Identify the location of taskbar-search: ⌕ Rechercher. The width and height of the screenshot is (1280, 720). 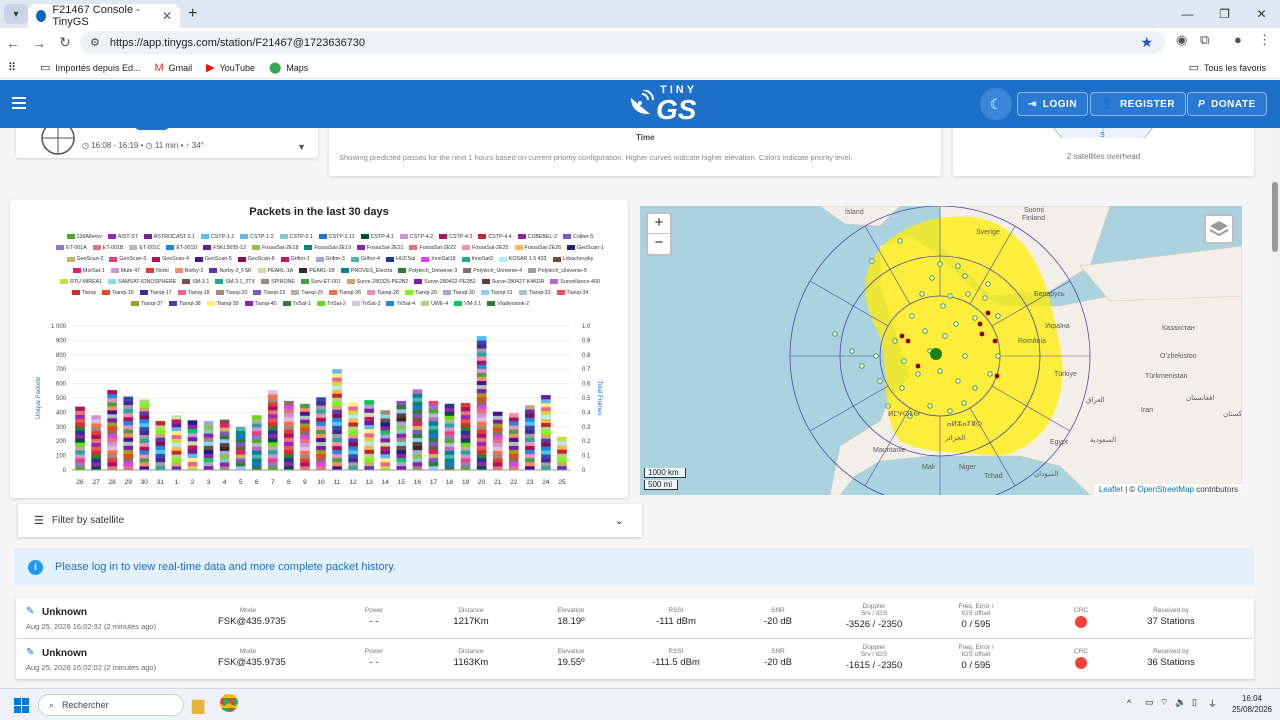
(111, 705).